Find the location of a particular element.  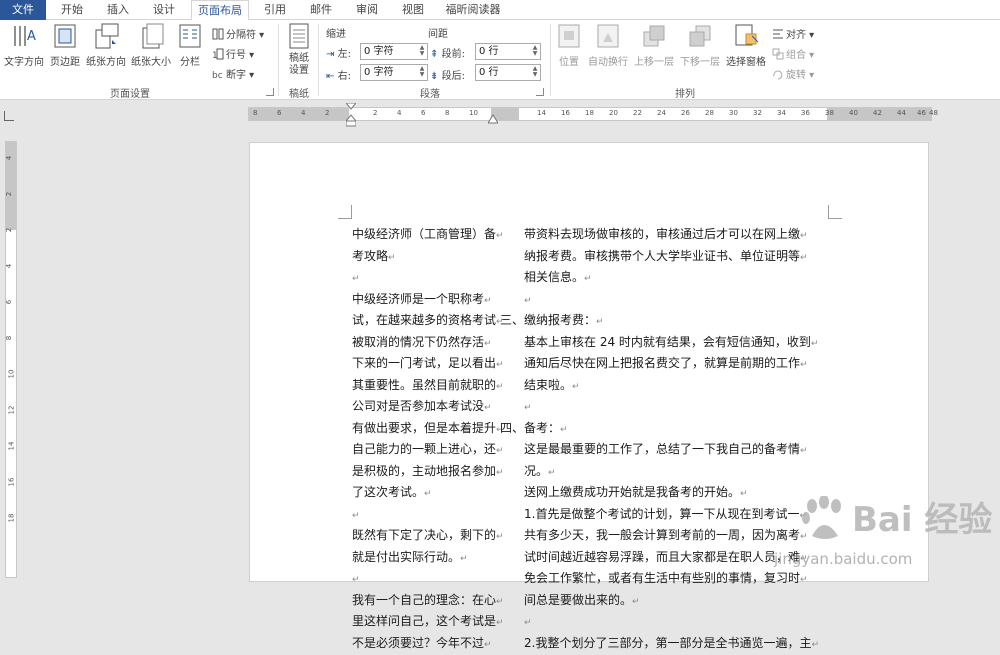

align-button: 对齐 ▾ is located at coordinates (793, 33).